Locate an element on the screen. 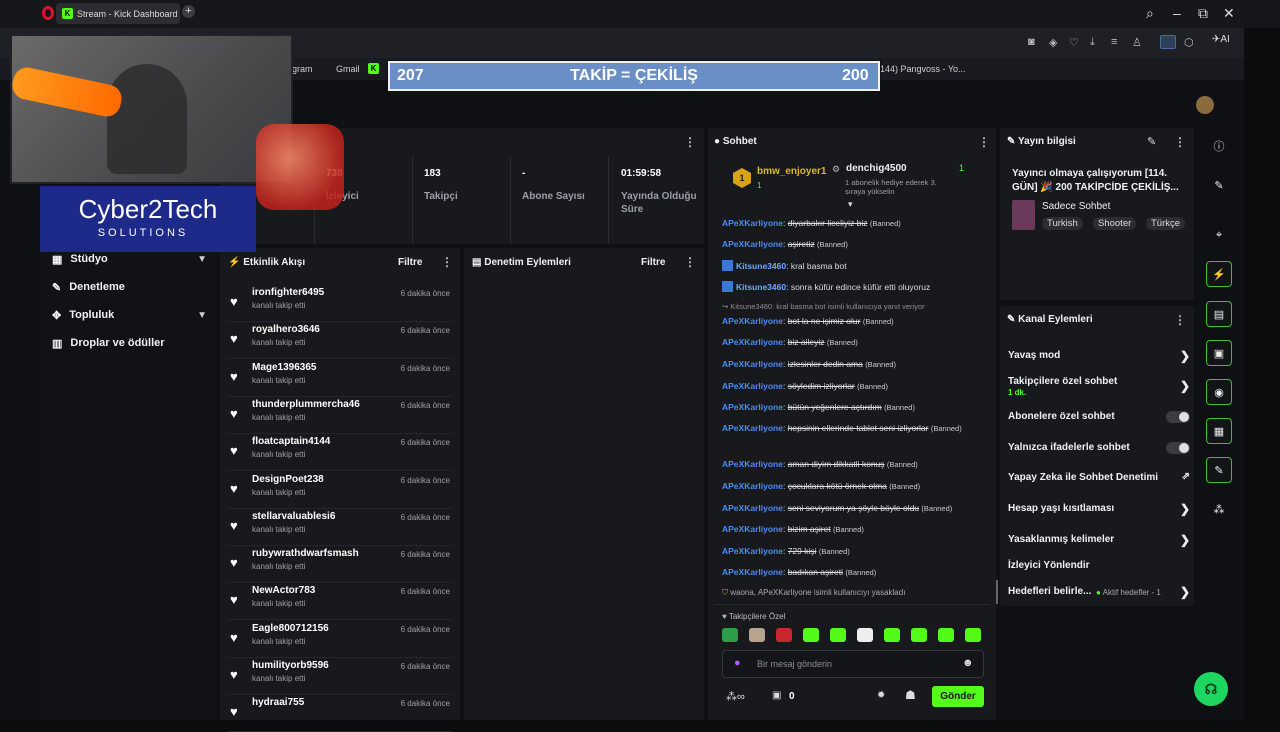 The width and height of the screenshot is (1280, 732). leaderboard-user-2: denchig4500 is located at coordinates (876, 168).